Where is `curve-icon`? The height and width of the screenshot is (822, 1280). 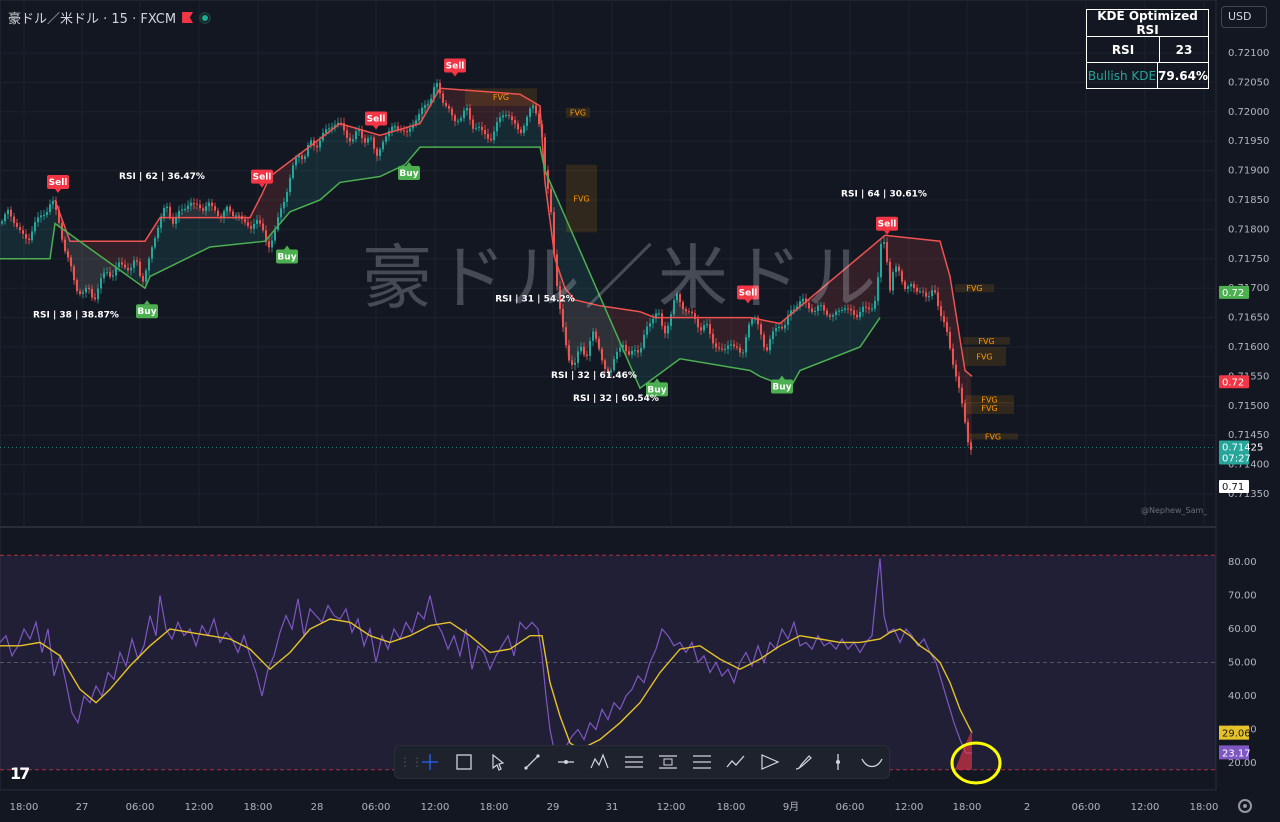
curve-icon is located at coordinates (872, 762).